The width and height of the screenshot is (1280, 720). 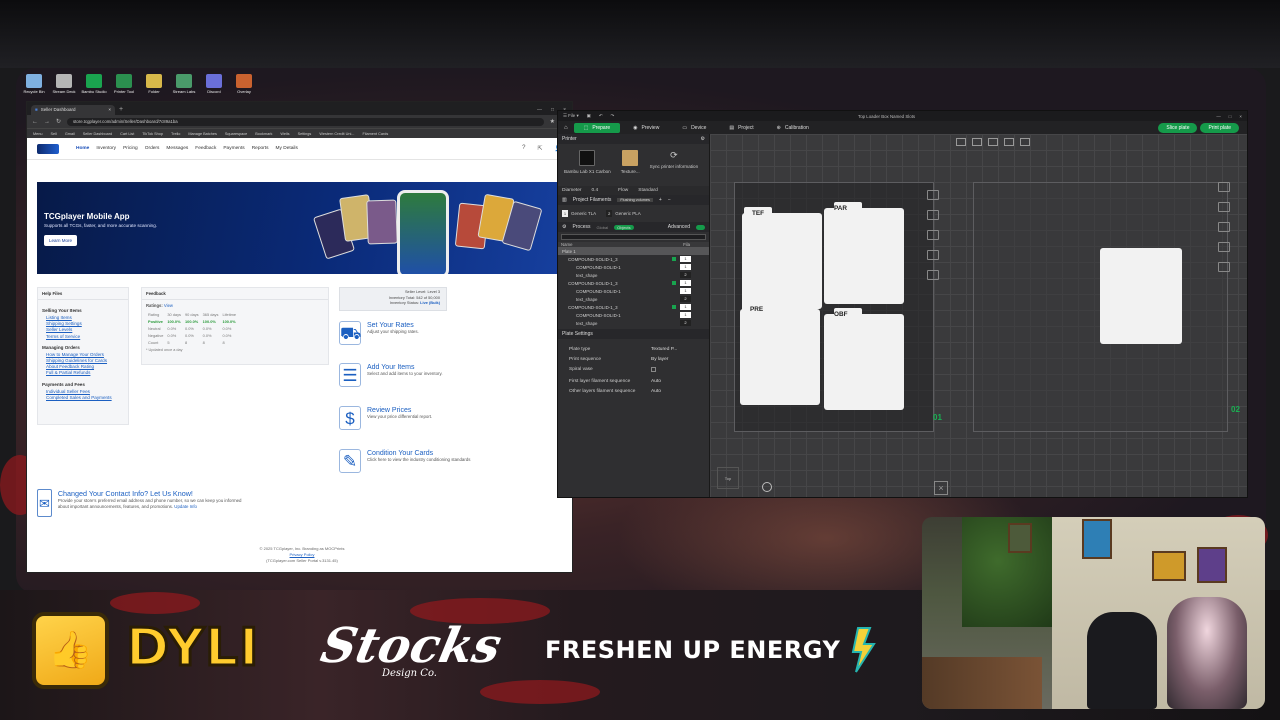 I want to click on slice-plate-button: Slice plate, so click(x=1178, y=127).